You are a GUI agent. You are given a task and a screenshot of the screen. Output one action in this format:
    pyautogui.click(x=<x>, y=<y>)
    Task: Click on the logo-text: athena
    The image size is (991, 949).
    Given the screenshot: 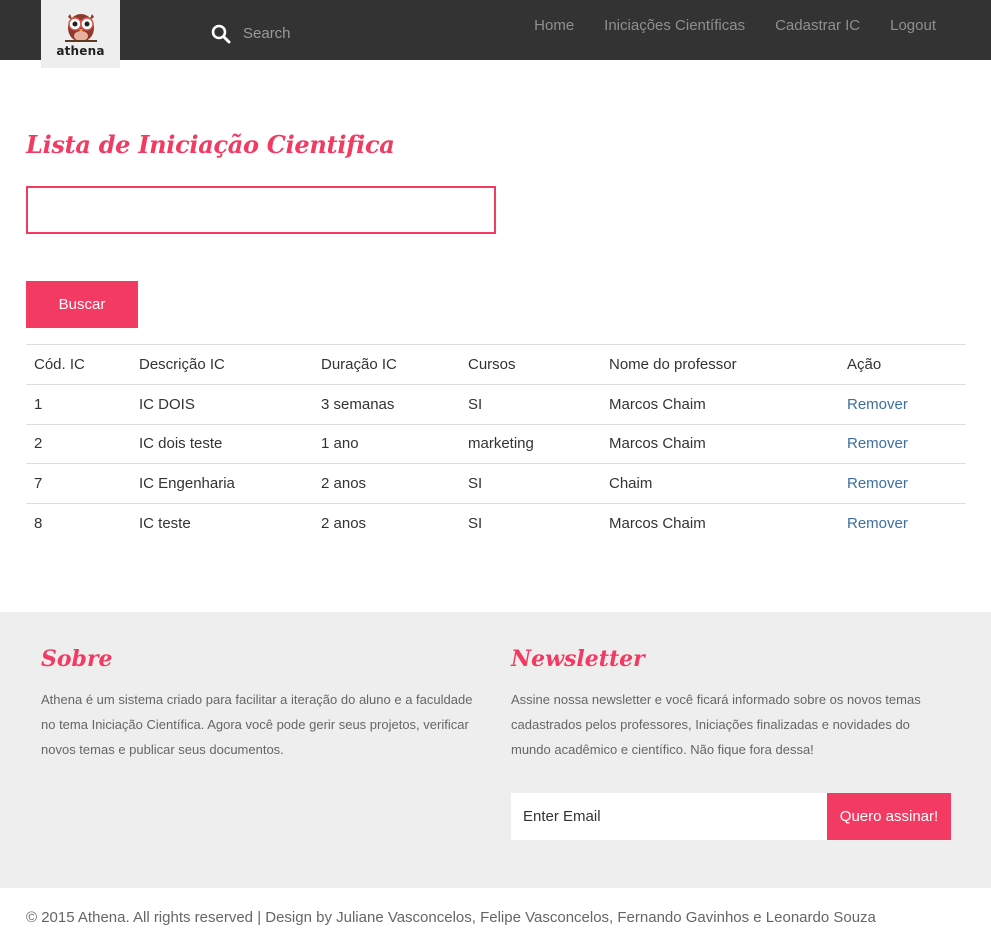 What is the action you would take?
    pyautogui.click(x=80, y=50)
    